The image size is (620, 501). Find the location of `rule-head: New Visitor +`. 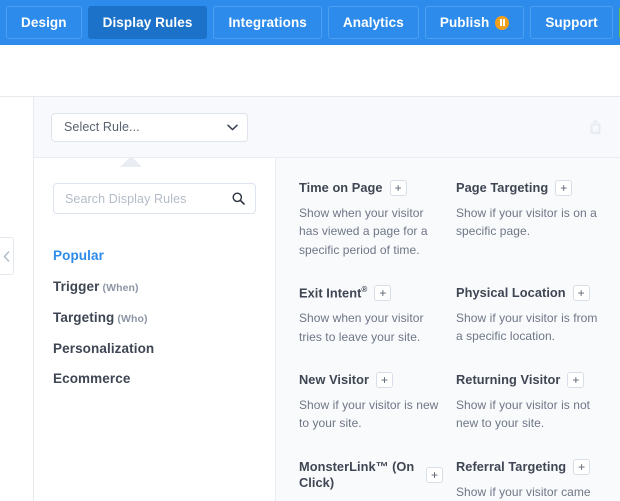

rule-head: New Visitor + is located at coordinates (371, 380).